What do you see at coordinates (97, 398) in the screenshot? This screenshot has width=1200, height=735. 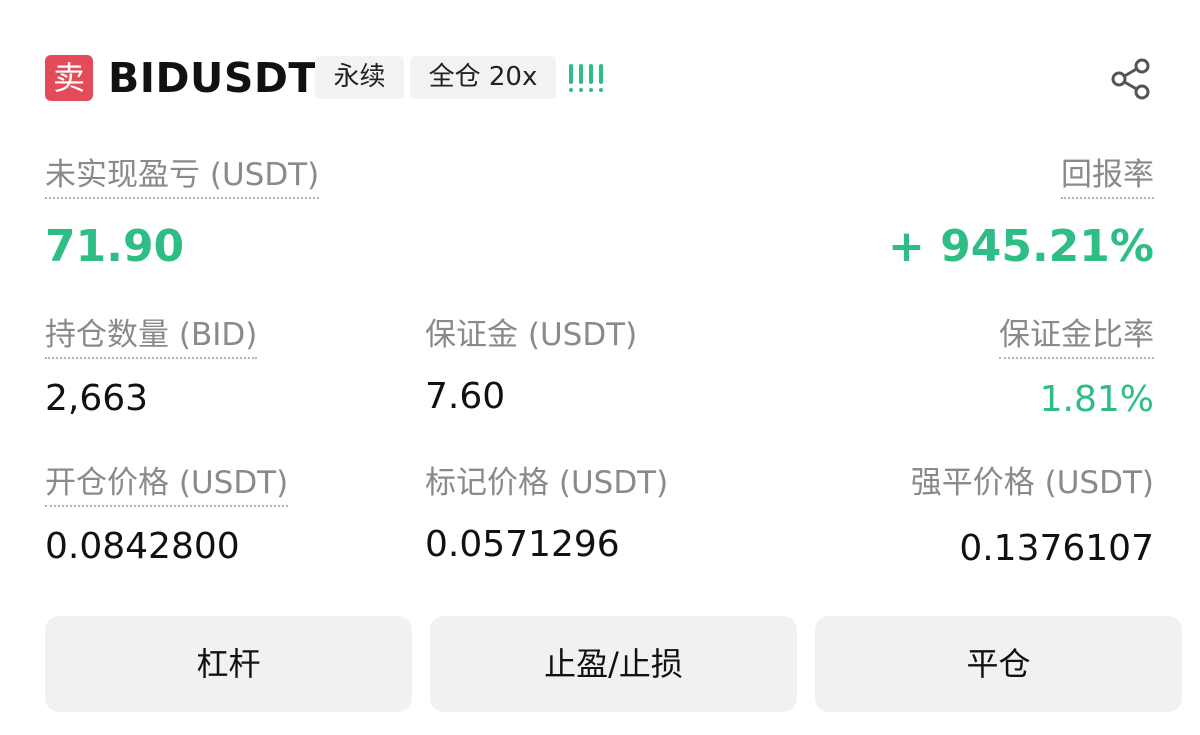 I see `position-size-value: 2,663` at bounding box center [97, 398].